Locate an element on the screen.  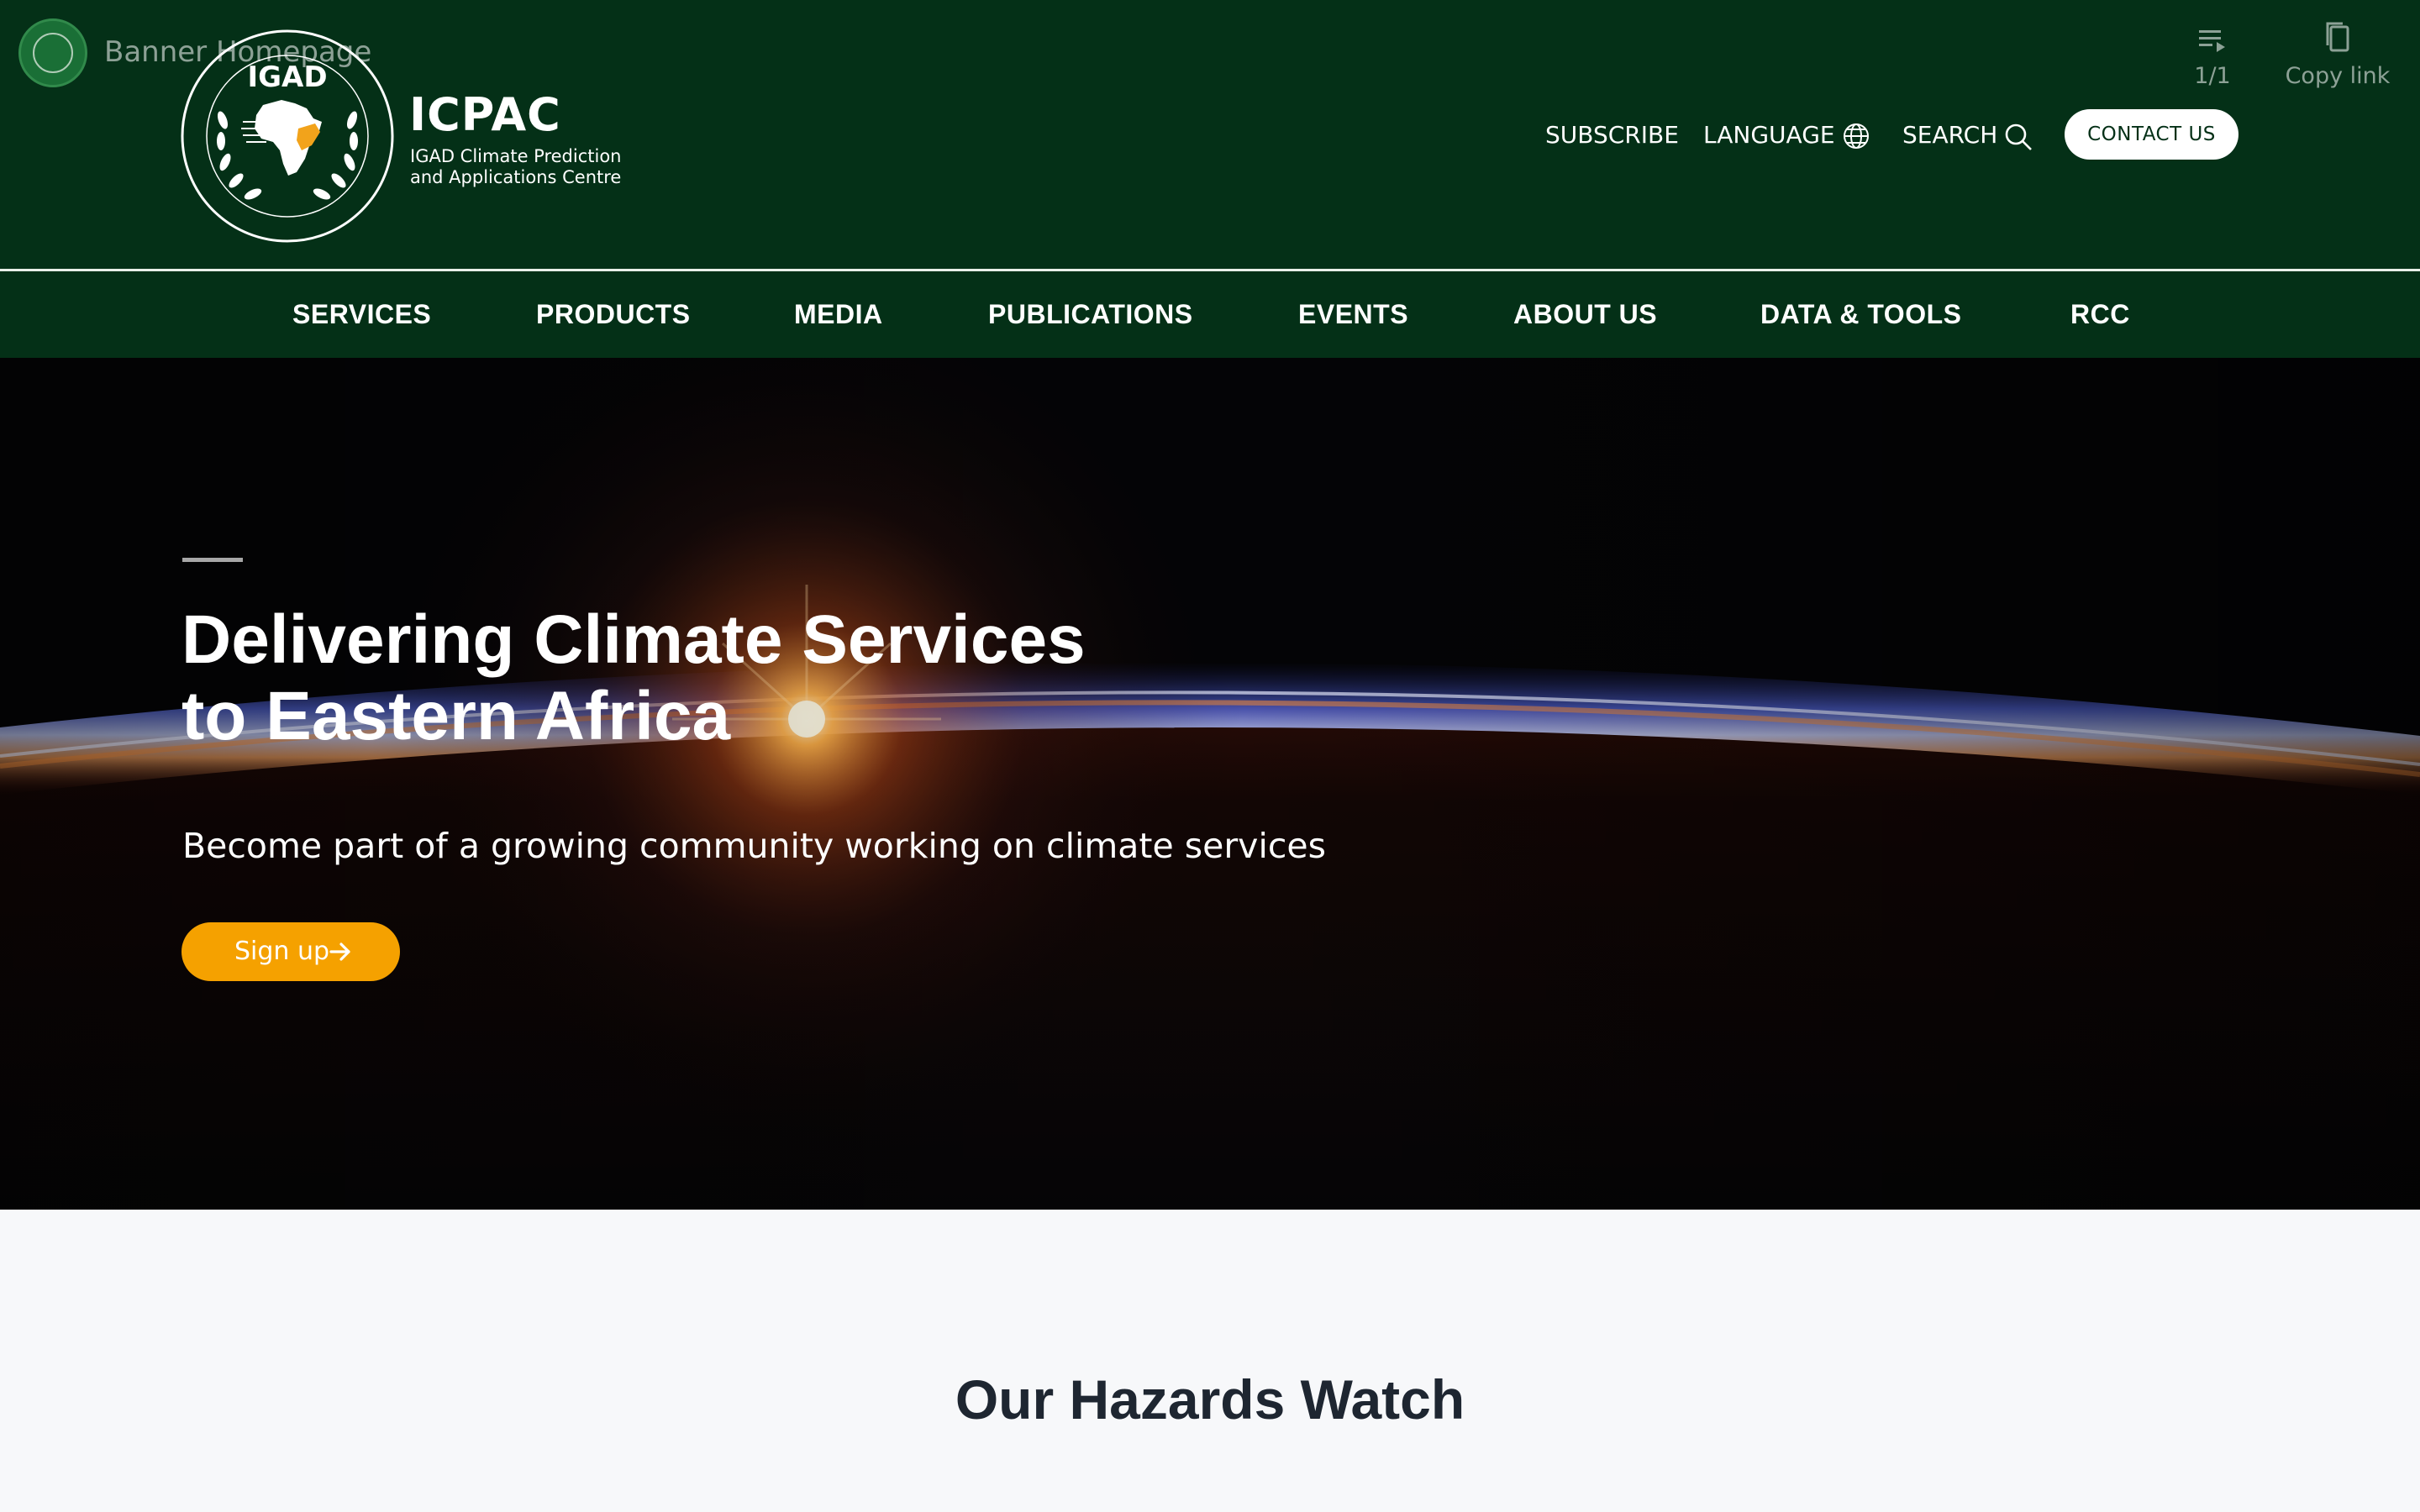
nav-item-events: EVENTS is located at coordinates (1353, 314).